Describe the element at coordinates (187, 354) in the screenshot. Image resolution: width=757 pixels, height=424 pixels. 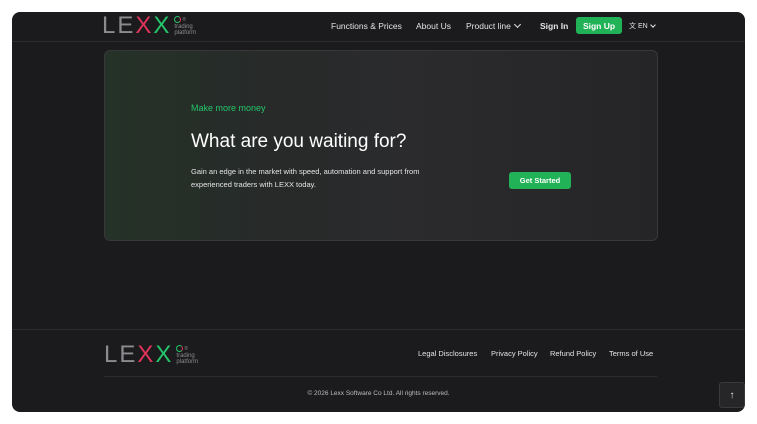
I see `footer-logo-tagline: ® trading platform` at that location.